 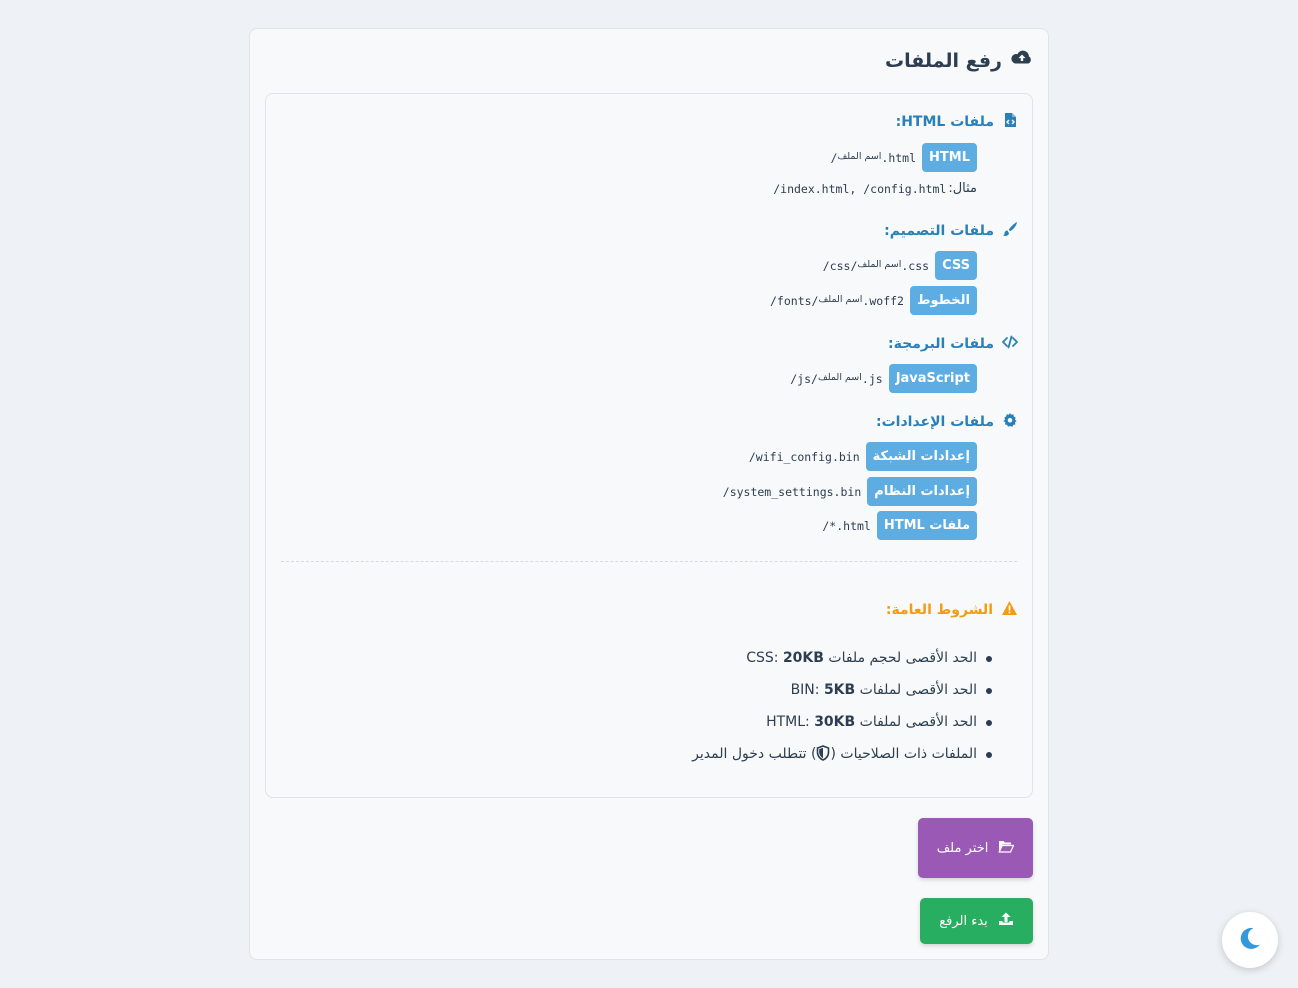 I want to click on html-badge: HTML, so click(x=949, y=157).